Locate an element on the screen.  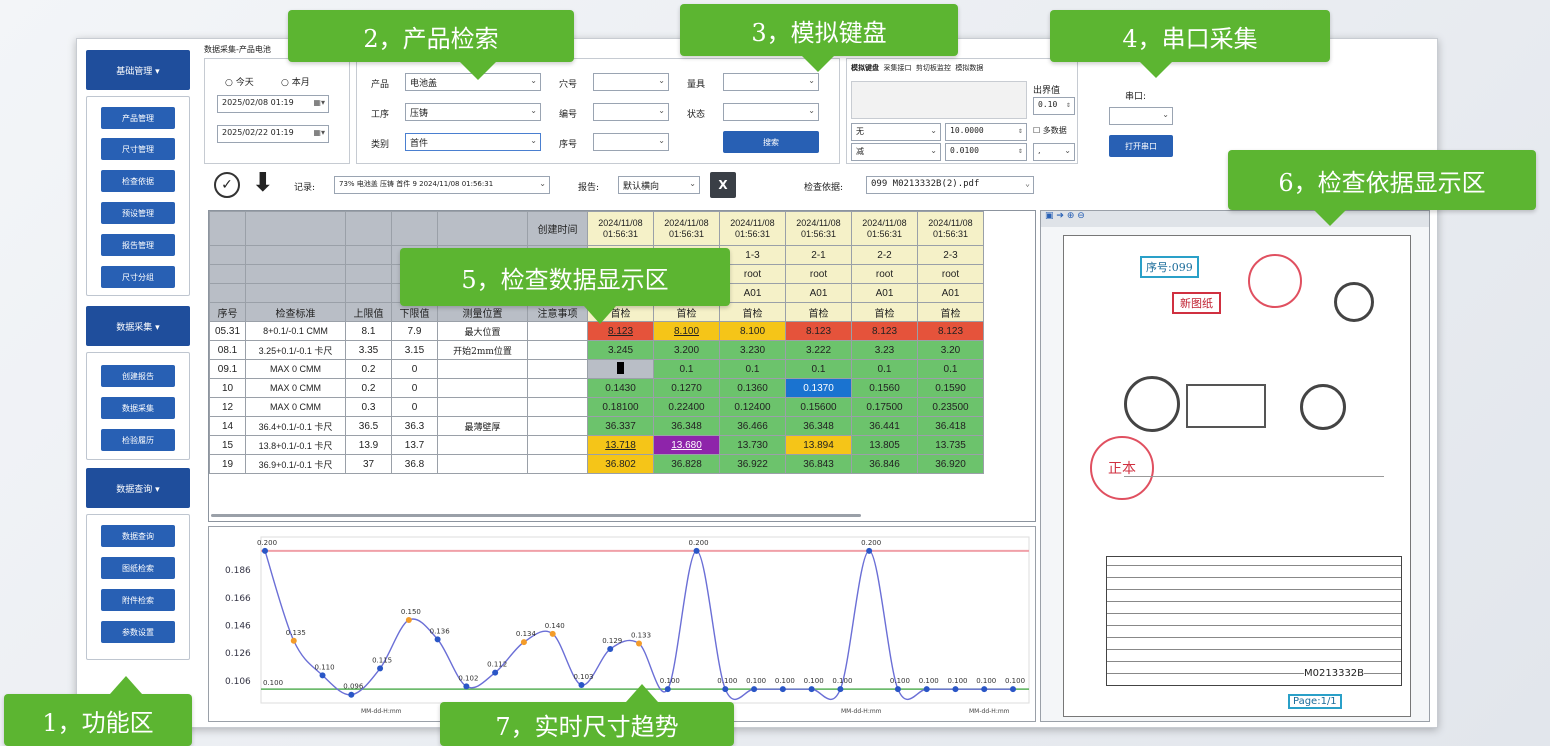
measure-cell: 3.20 is located at coordinates (950, 350).